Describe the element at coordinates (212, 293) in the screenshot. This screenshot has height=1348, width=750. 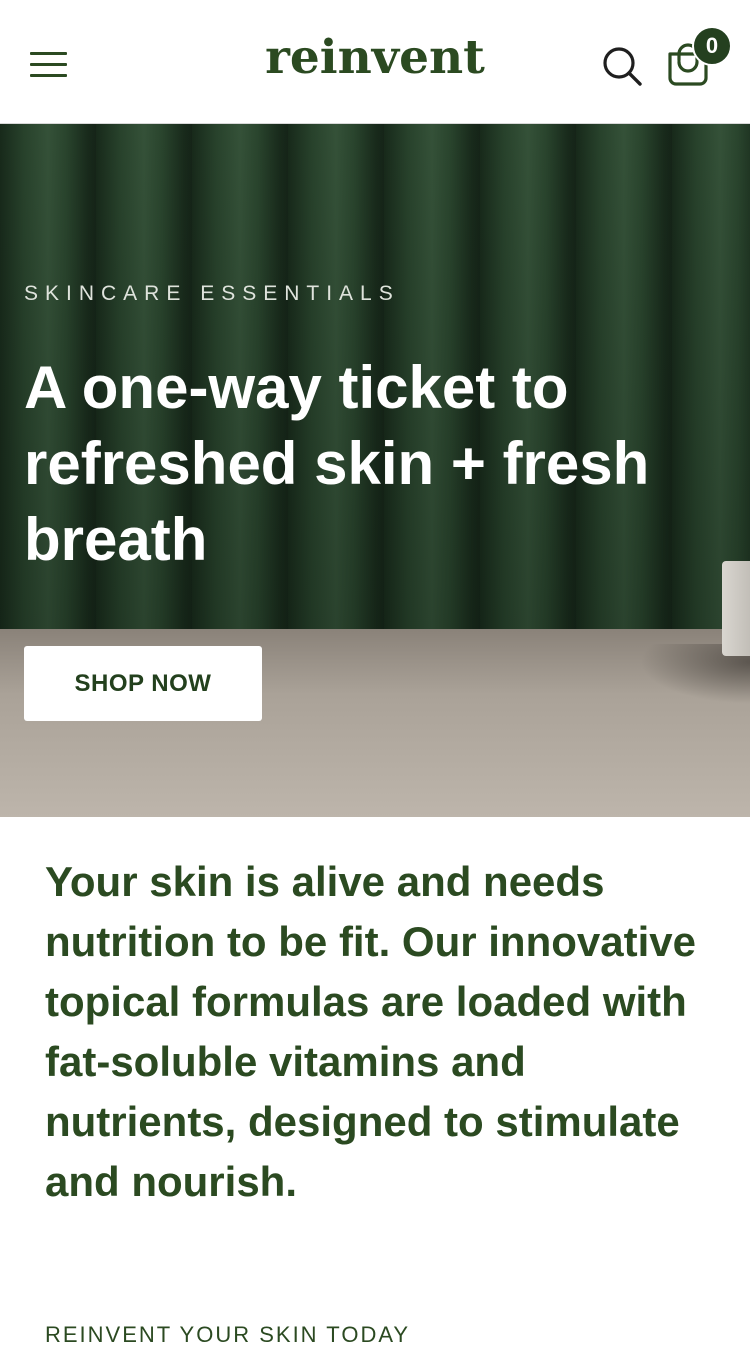
I see `hero-eyebrow: SKINCARE ESSENTIALS` at that location.